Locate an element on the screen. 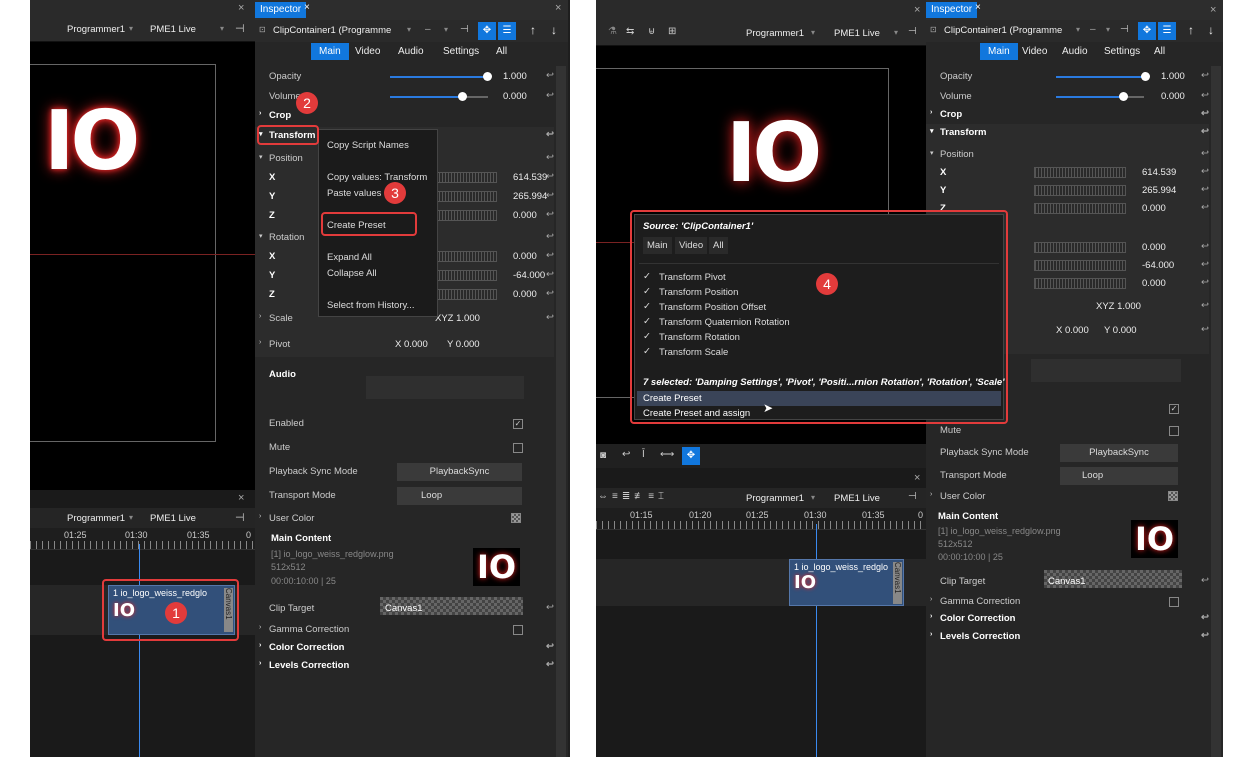 Image resolution: width=1255 pixels, height=757 pixels. arrow-up-icon: ↑ is located at coordinates (1191, 30).